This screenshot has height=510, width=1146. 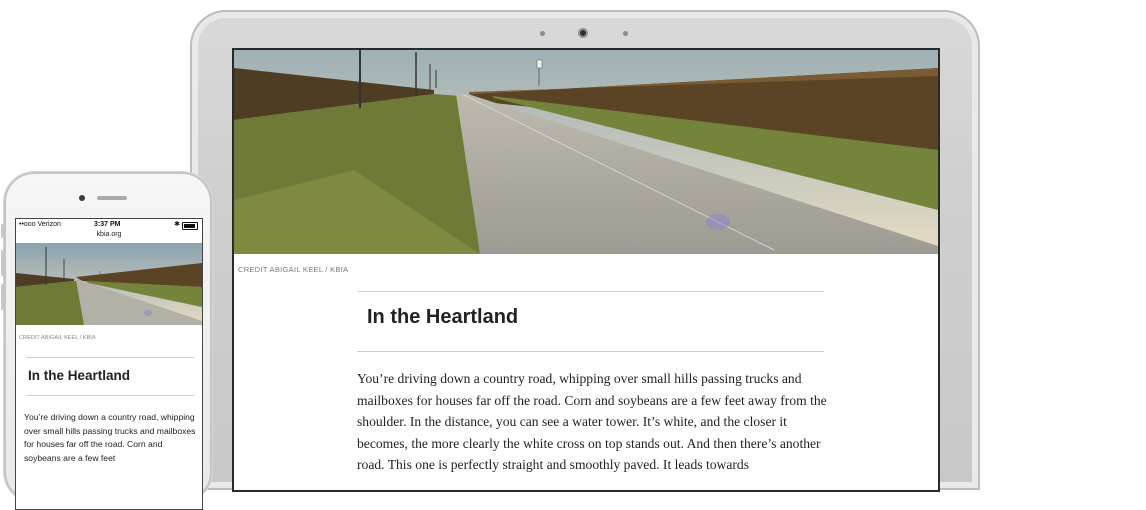 What do you see at coordinates (82, 198) in the screenshot?
I see `phone-camera-icon` at bounding box center [82, 198].